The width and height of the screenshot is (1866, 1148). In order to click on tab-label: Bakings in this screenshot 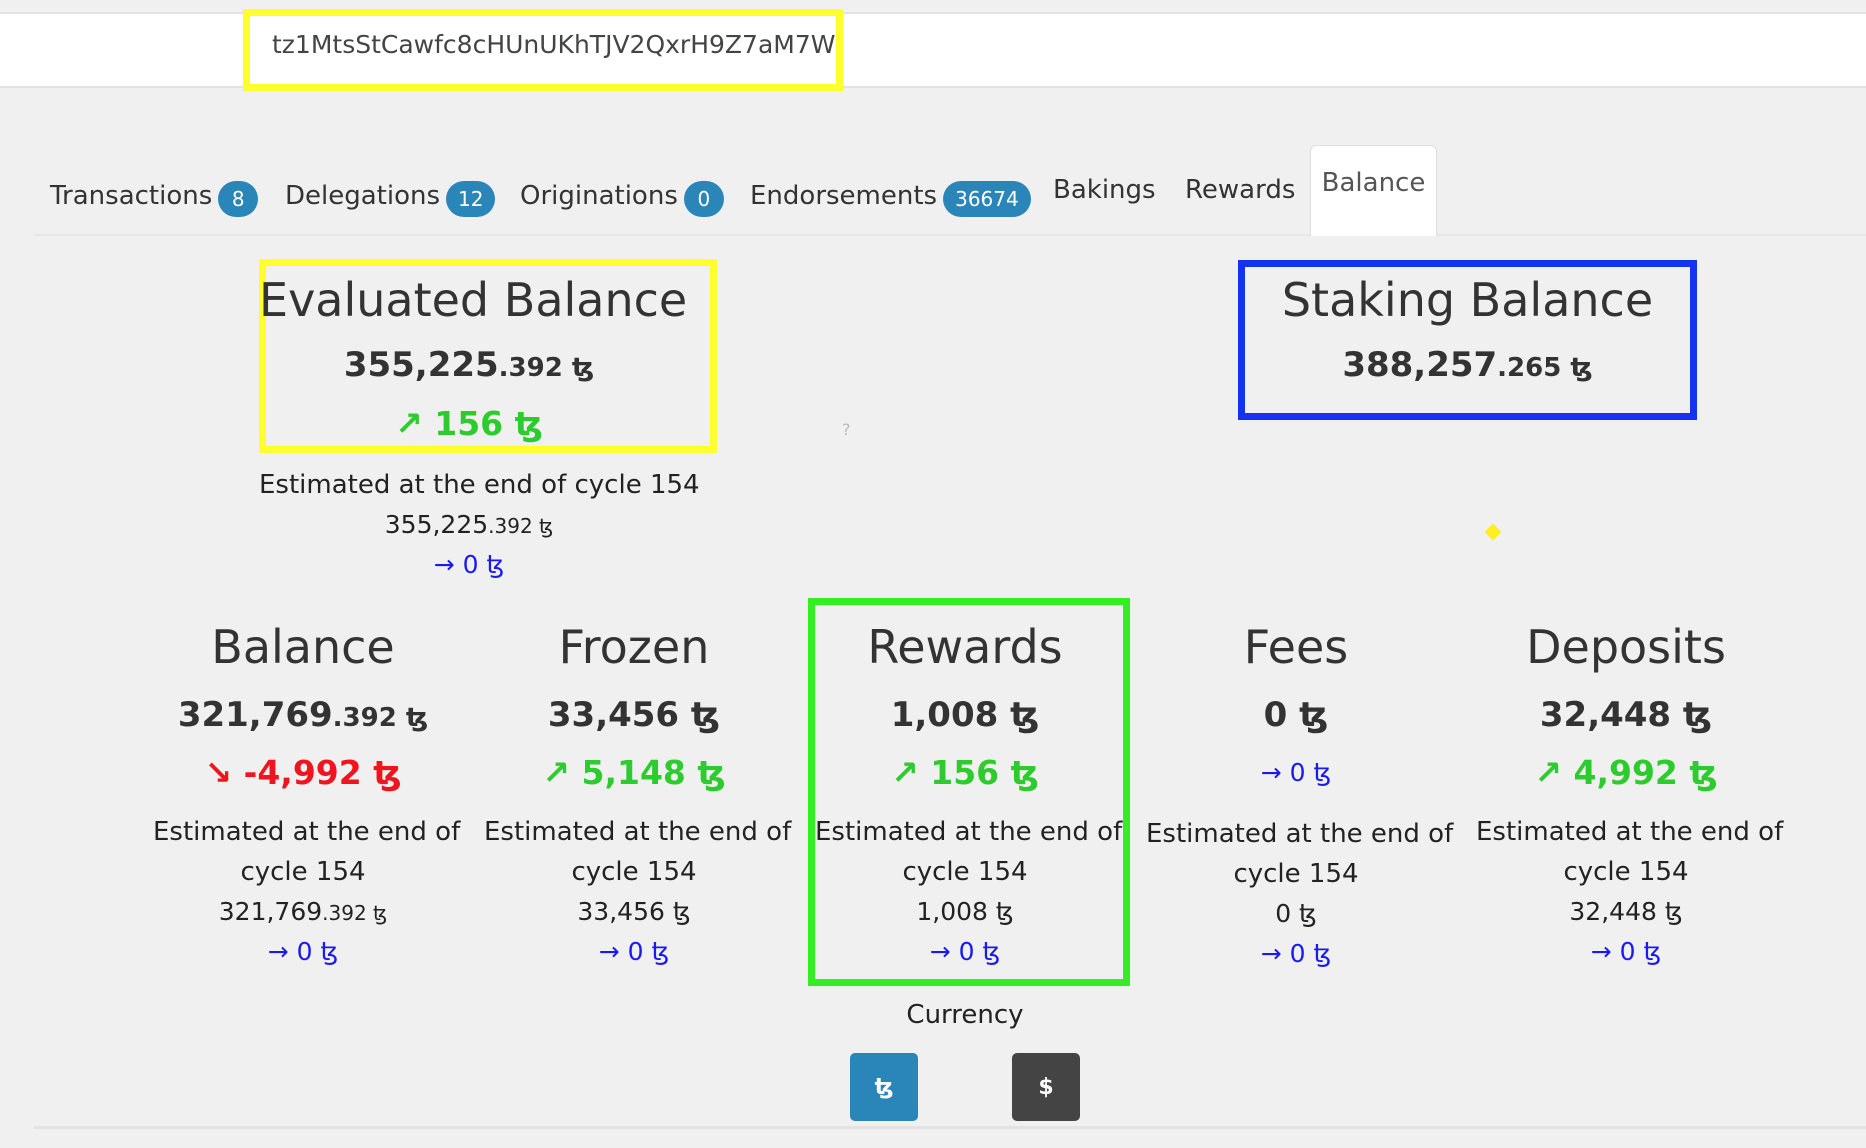, I will do `click(1104, 190)`.